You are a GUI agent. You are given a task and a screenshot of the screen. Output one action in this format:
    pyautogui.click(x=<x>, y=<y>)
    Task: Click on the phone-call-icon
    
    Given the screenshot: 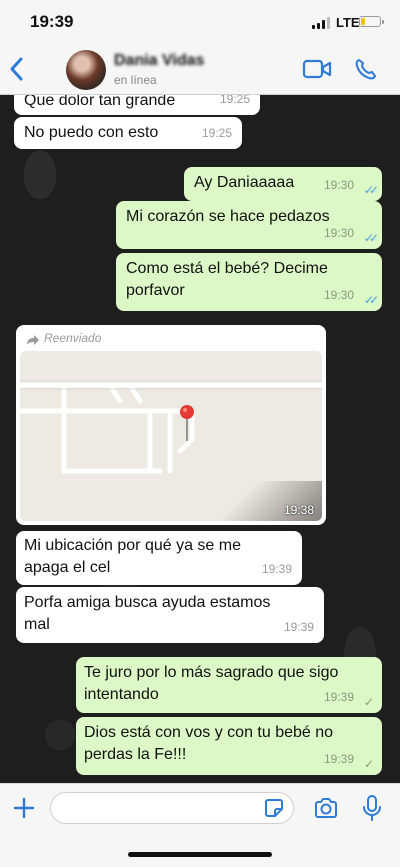 What is the action you would take?
    pyautogui.click(x=366, y=69)
    